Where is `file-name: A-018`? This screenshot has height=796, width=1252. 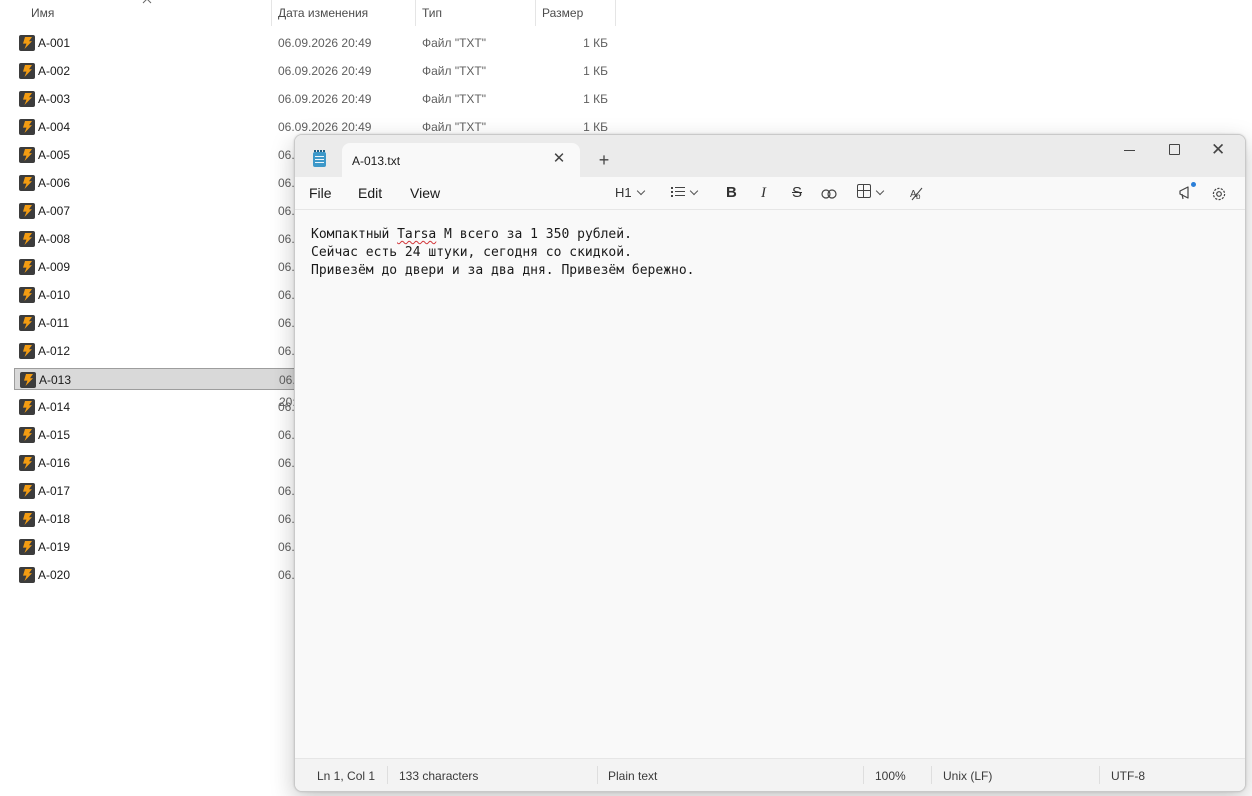
file-name: A-018 is located at coordinates (54, 519).